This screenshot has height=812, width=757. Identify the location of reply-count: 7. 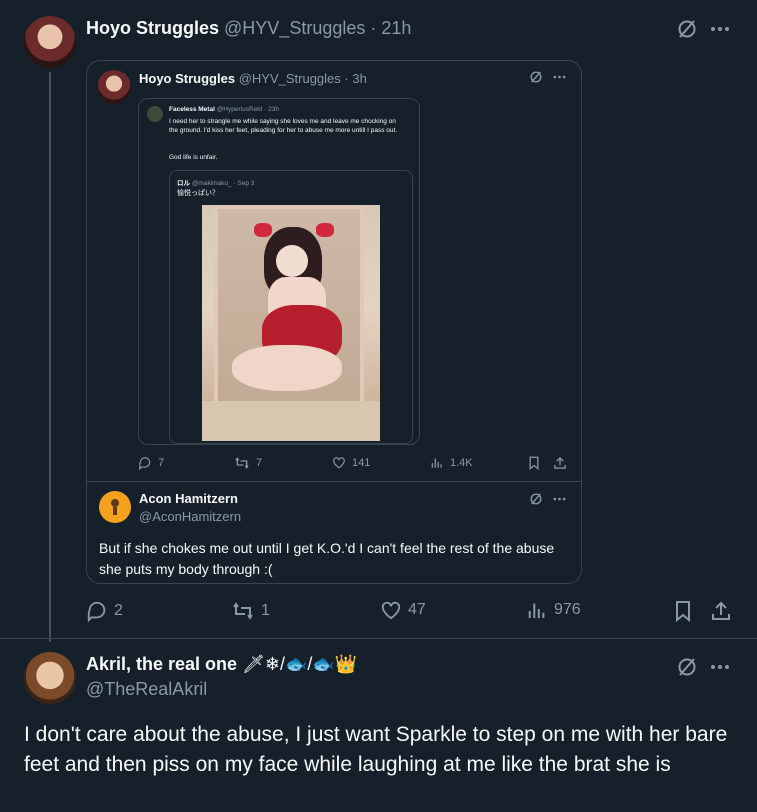
(161, 463).